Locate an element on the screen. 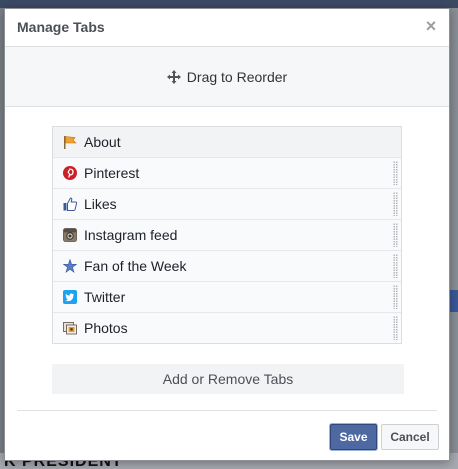 The image size is (458, 469). pinterest-icon is located at coordinates (70, 173).